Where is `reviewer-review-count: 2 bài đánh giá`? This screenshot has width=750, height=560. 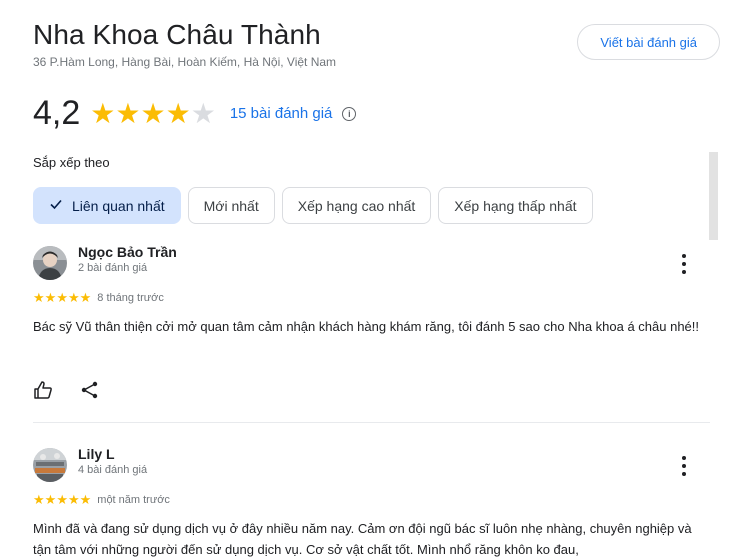
reviewer-review-count: 2 bài đánh giá is located at coordinates (113, 268).